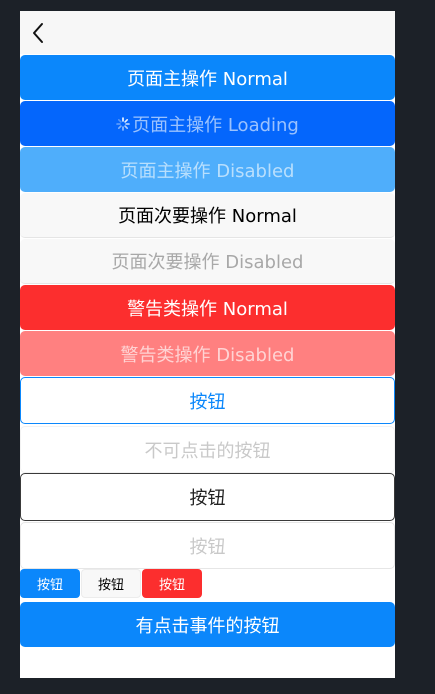 The image size is (435, 694). I want to click on warn-button-label: 警告类操作 Normal, so click(207, 309).